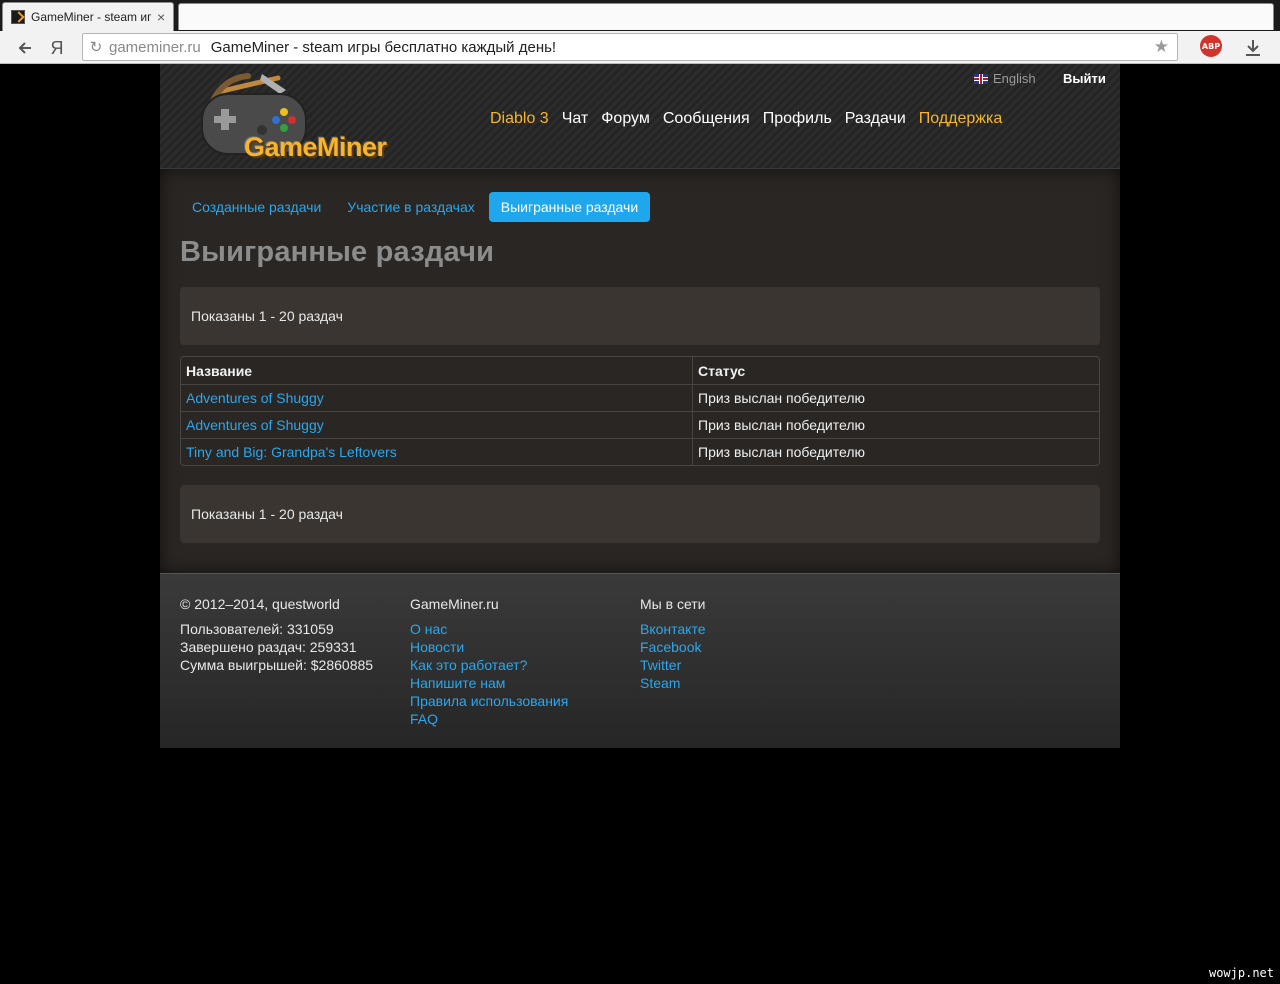  I want to click on nav-support: Поддержка, so click(960, 119).